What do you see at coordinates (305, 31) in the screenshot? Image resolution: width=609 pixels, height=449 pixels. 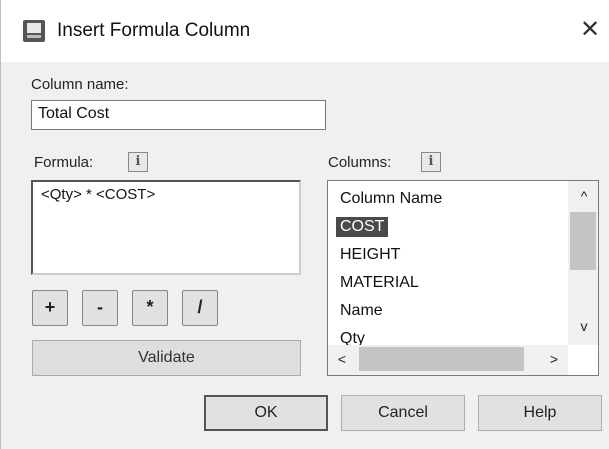 I see `title-bar: Insert Formula Column ✕` at bounding box center [305, 31].